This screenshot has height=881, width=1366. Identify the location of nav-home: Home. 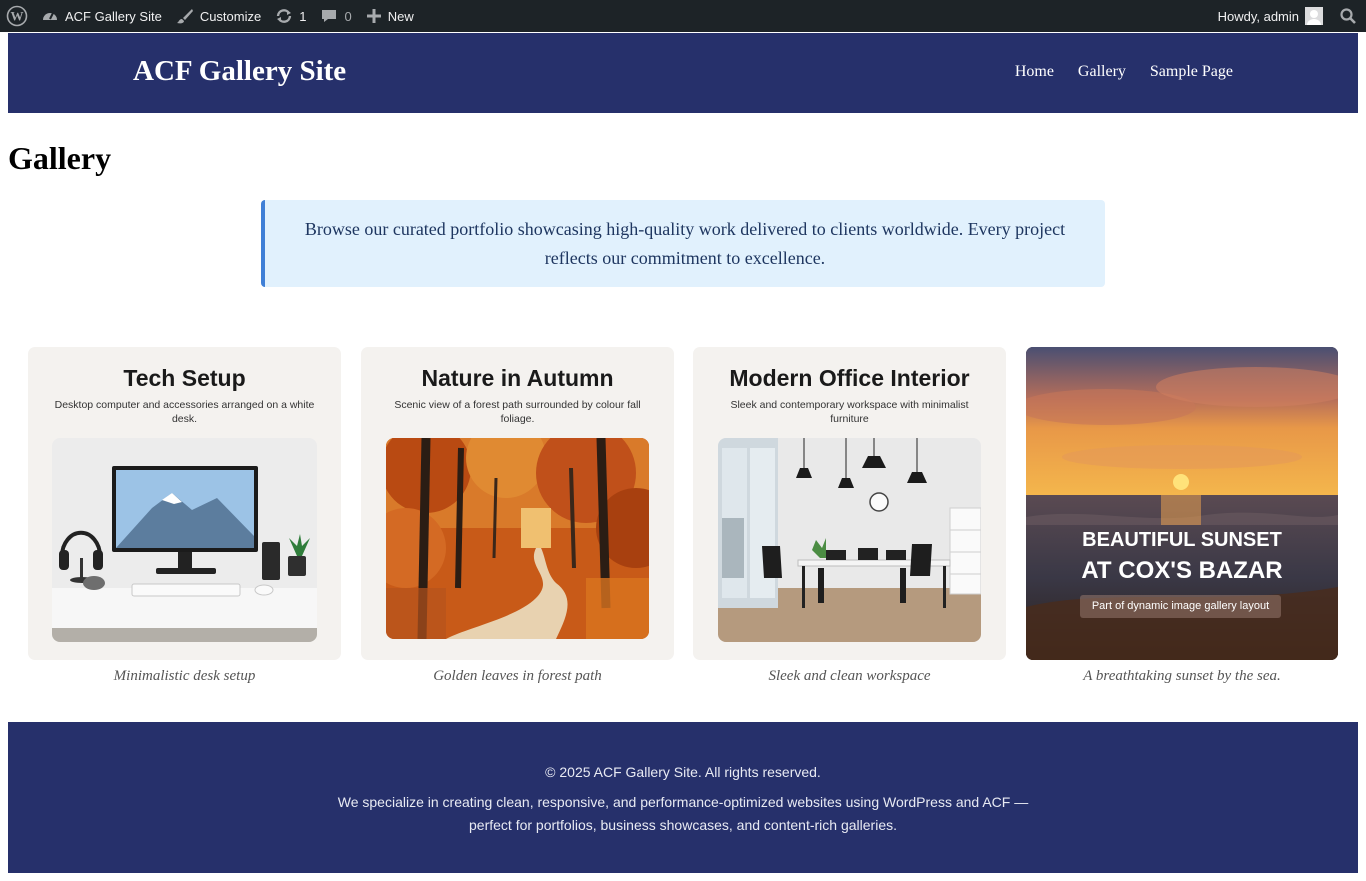
(1034, 72).